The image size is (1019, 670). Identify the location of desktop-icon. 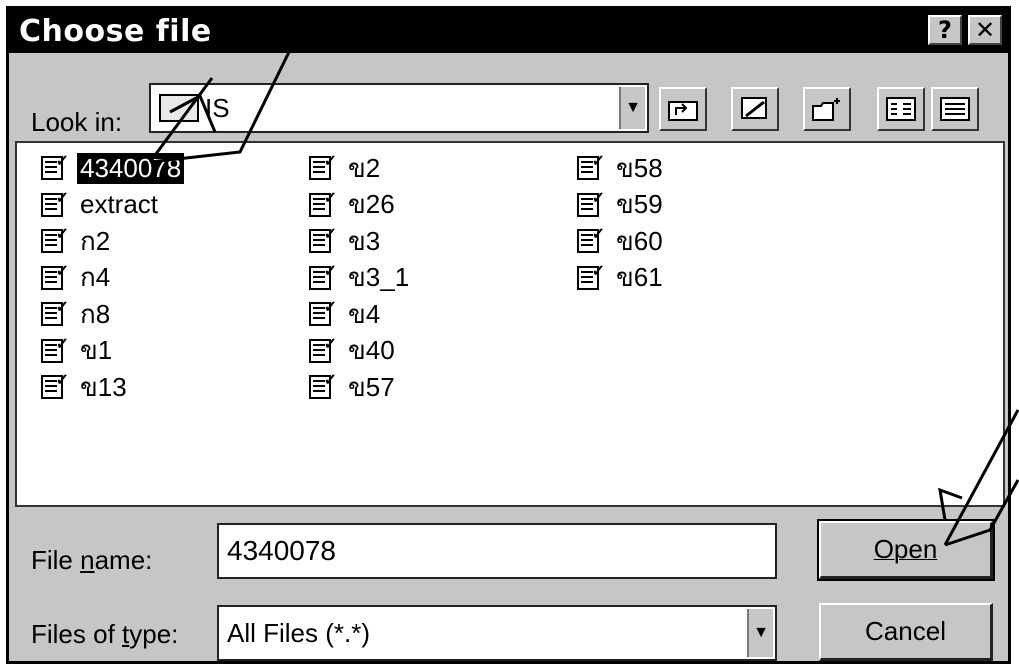
(754, 108).